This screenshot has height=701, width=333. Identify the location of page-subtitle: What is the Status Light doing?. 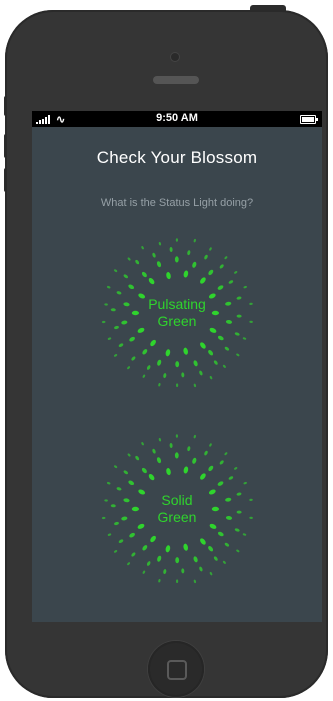
(177, 203).